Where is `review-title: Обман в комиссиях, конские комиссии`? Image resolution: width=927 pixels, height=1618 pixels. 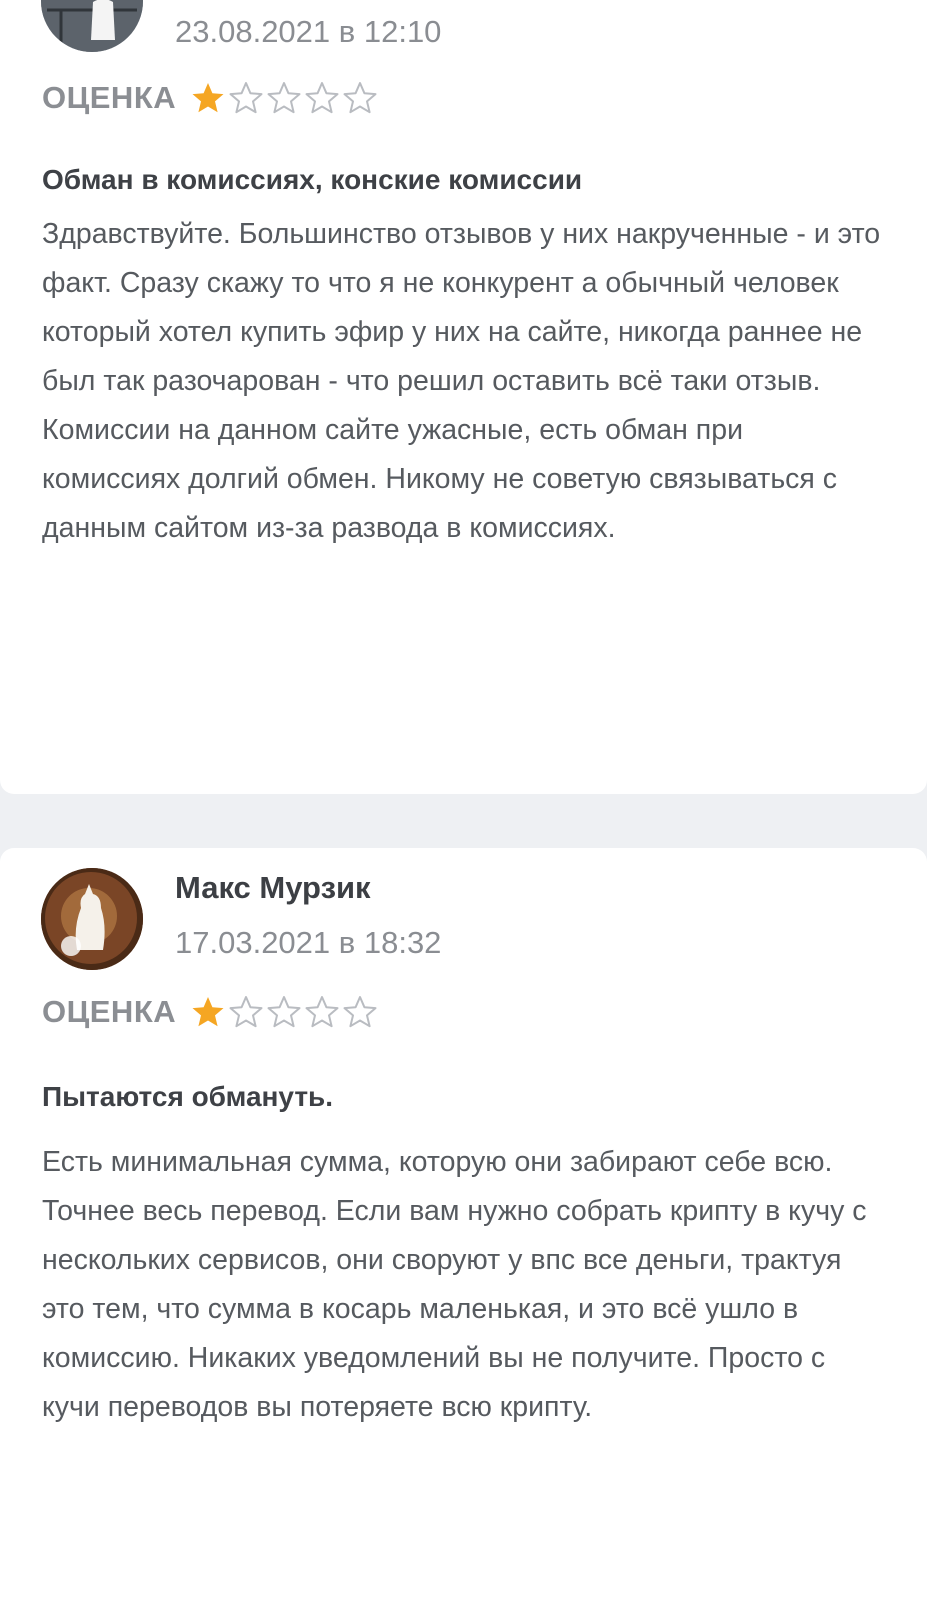
review-title: Обман в комиссиях, конские комиссии is located at coordinates (312, 179).